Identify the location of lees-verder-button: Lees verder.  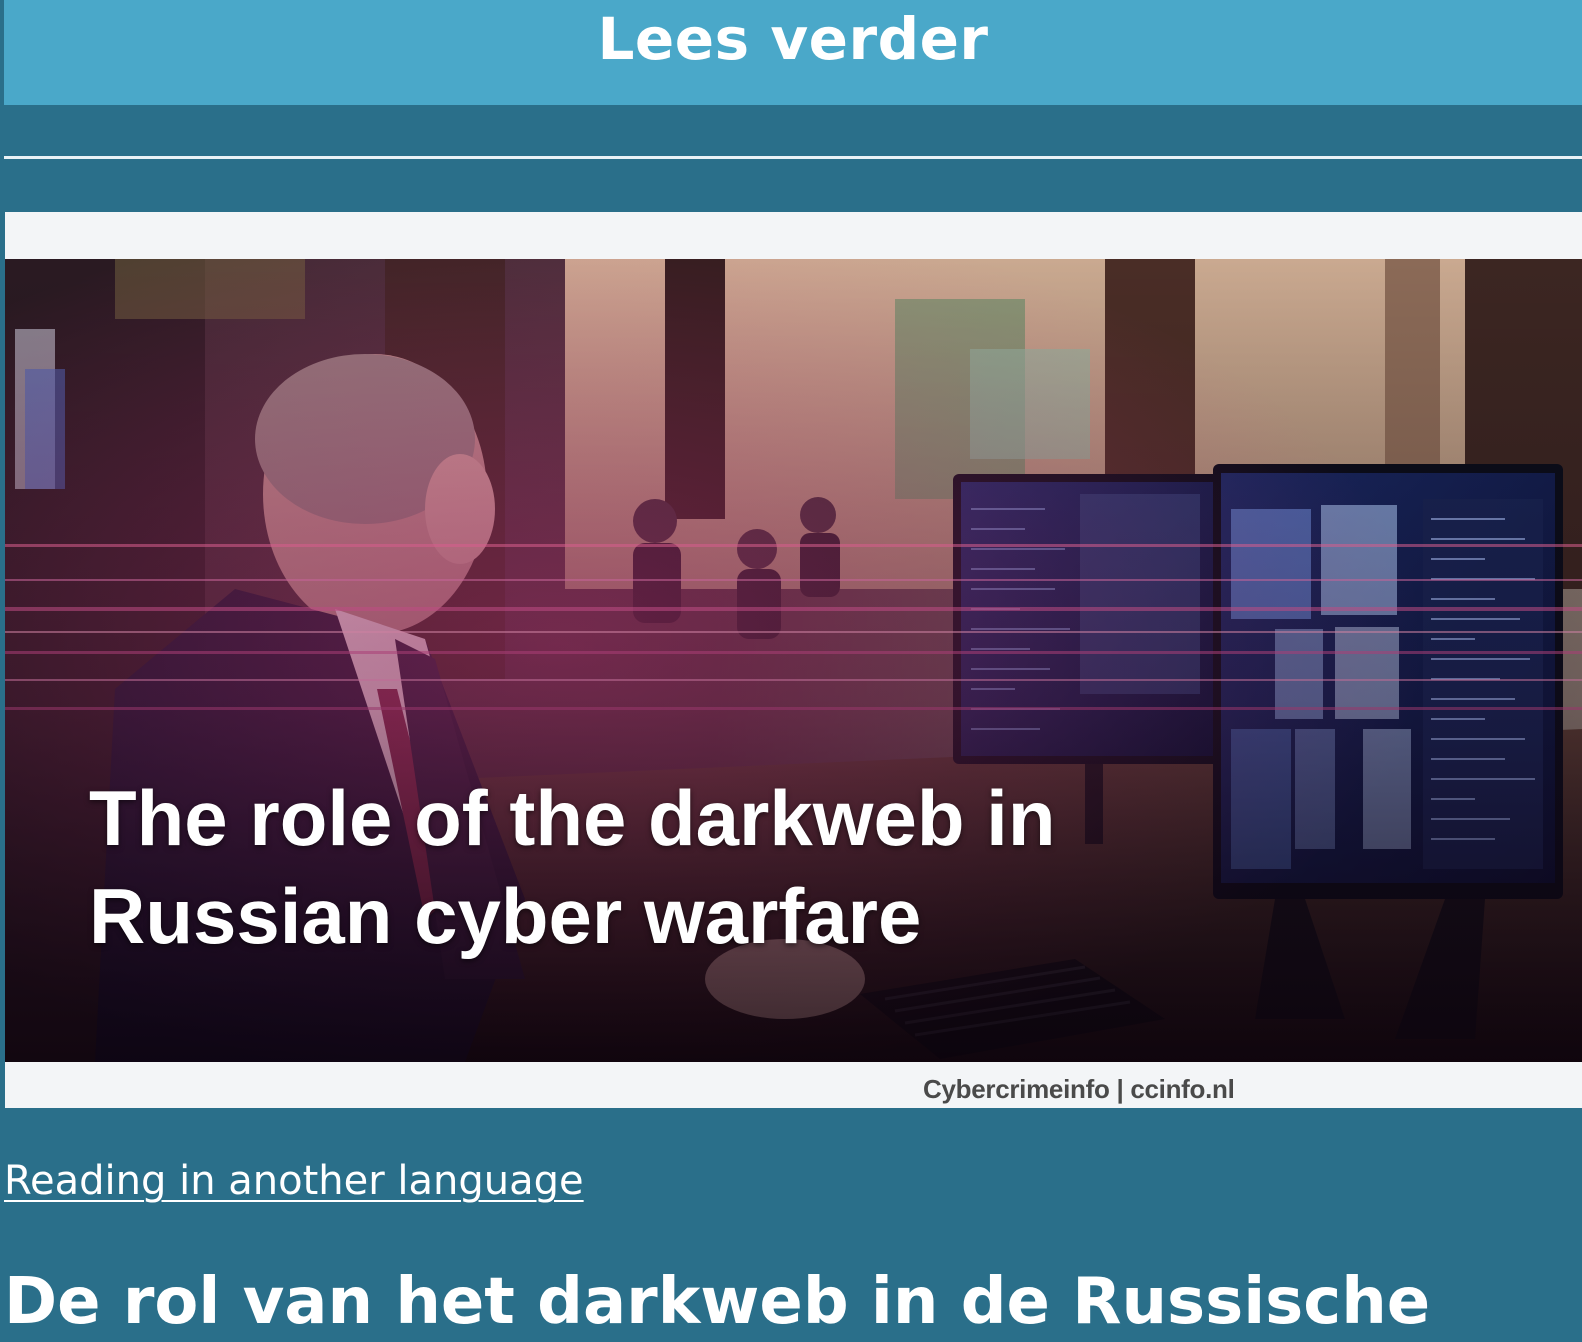
(793, 52).